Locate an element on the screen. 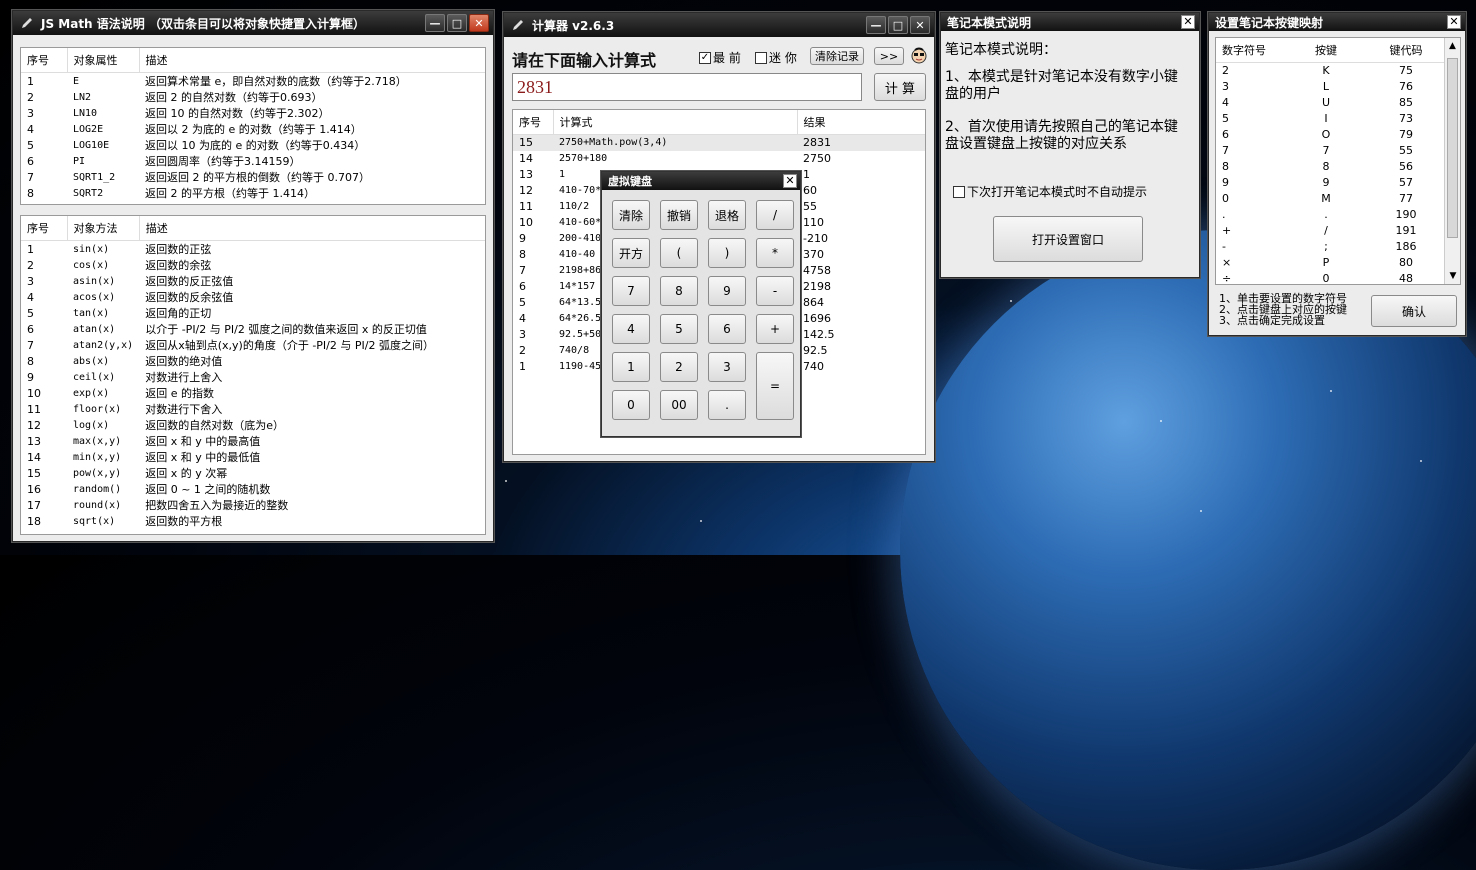  table-row: 16 random() 返回 0 ~ 1 之间的随机数 is located at coordinates (253, 489).